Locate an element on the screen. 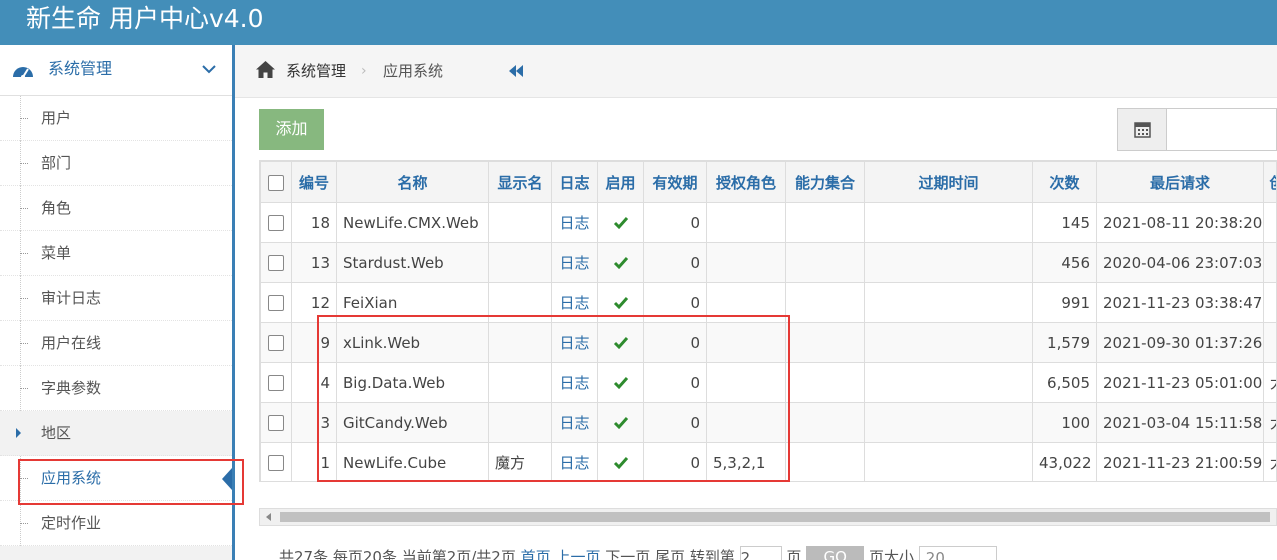 This screenshot has width=1277, height=560. highlight-box-table is located at coordinates (553, 398).